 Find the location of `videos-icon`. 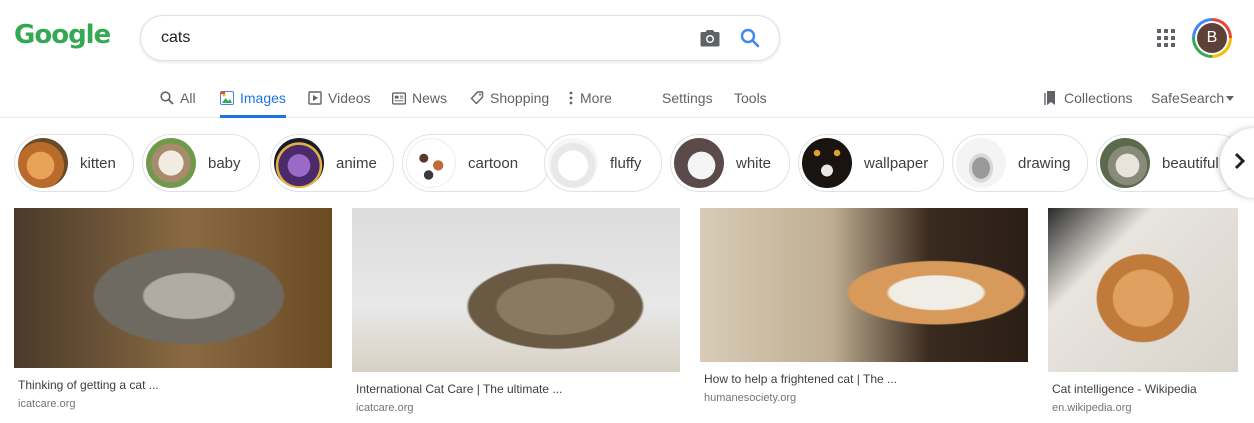

videos-icon is located at coordinates (315, 98).